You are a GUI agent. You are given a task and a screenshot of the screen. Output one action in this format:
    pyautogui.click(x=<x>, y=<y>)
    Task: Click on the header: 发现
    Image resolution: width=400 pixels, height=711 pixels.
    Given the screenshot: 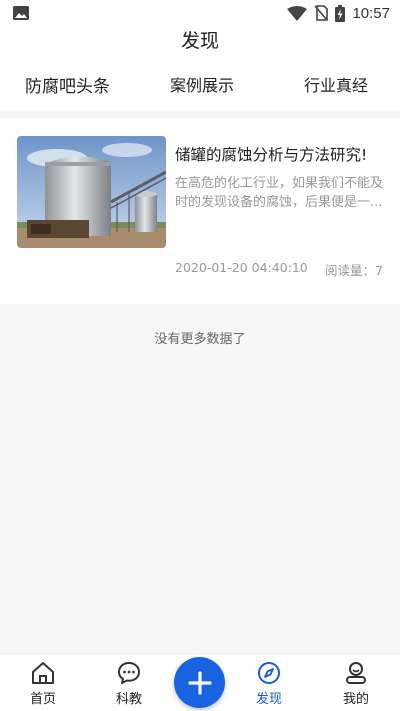 What is the action you would take?
    pyautogui.click(x=200, y=42)
    